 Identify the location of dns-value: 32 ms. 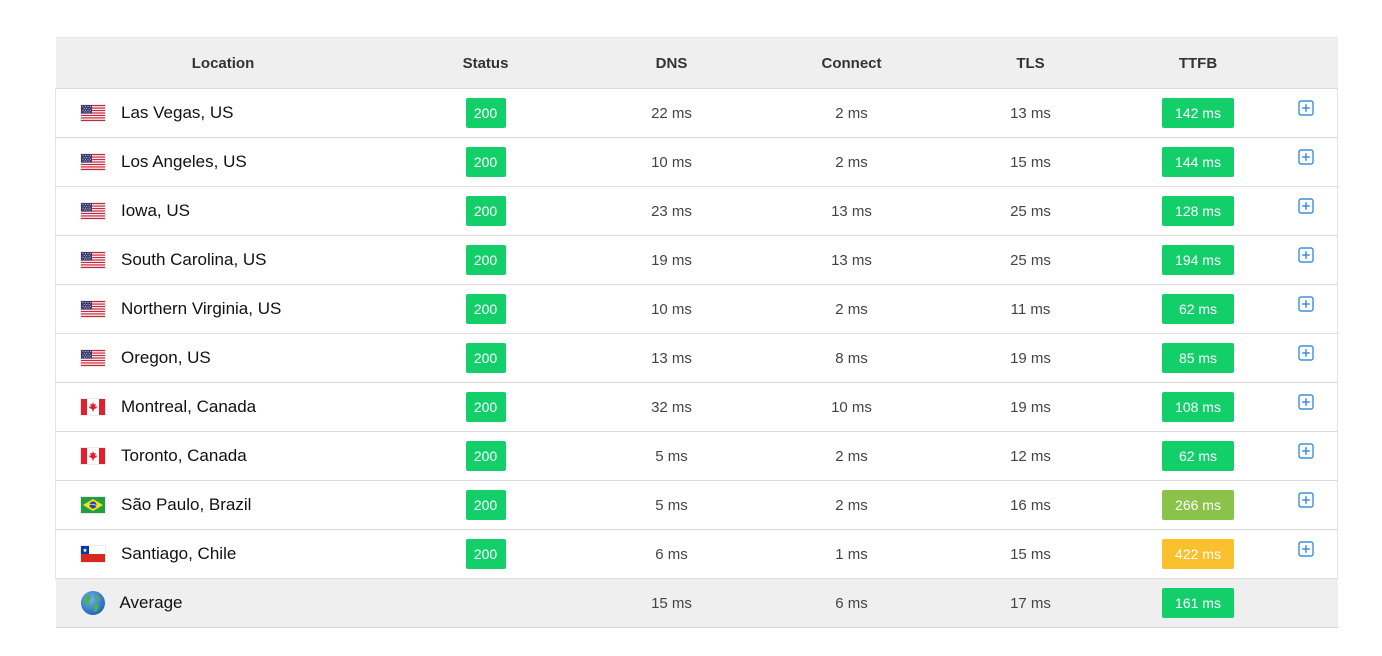
(671, 407).